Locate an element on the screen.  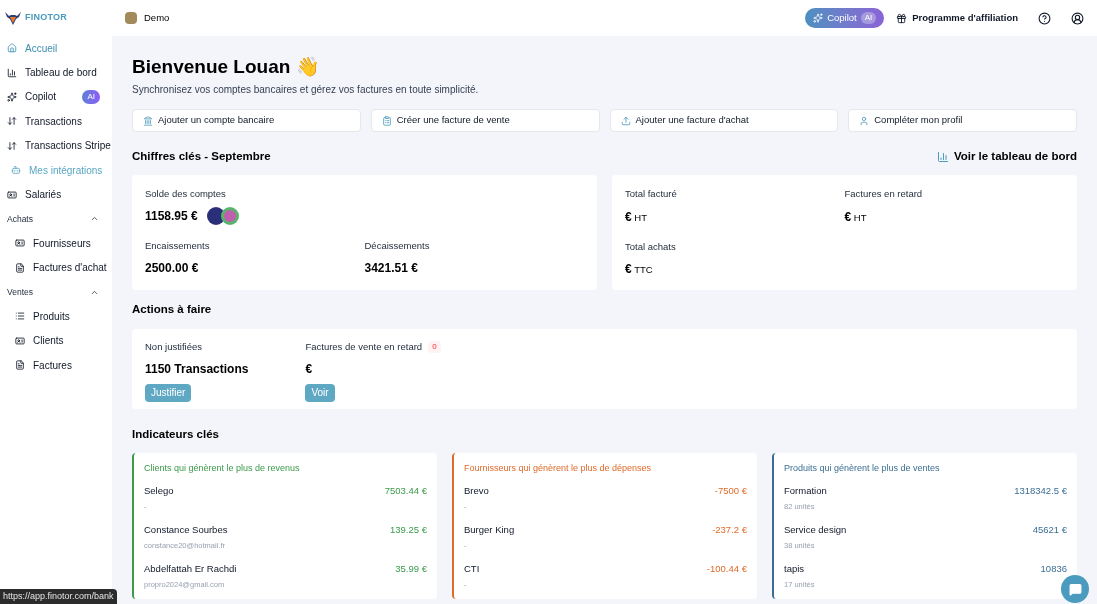
row-name: Formation is located at coordinates (805, 491).